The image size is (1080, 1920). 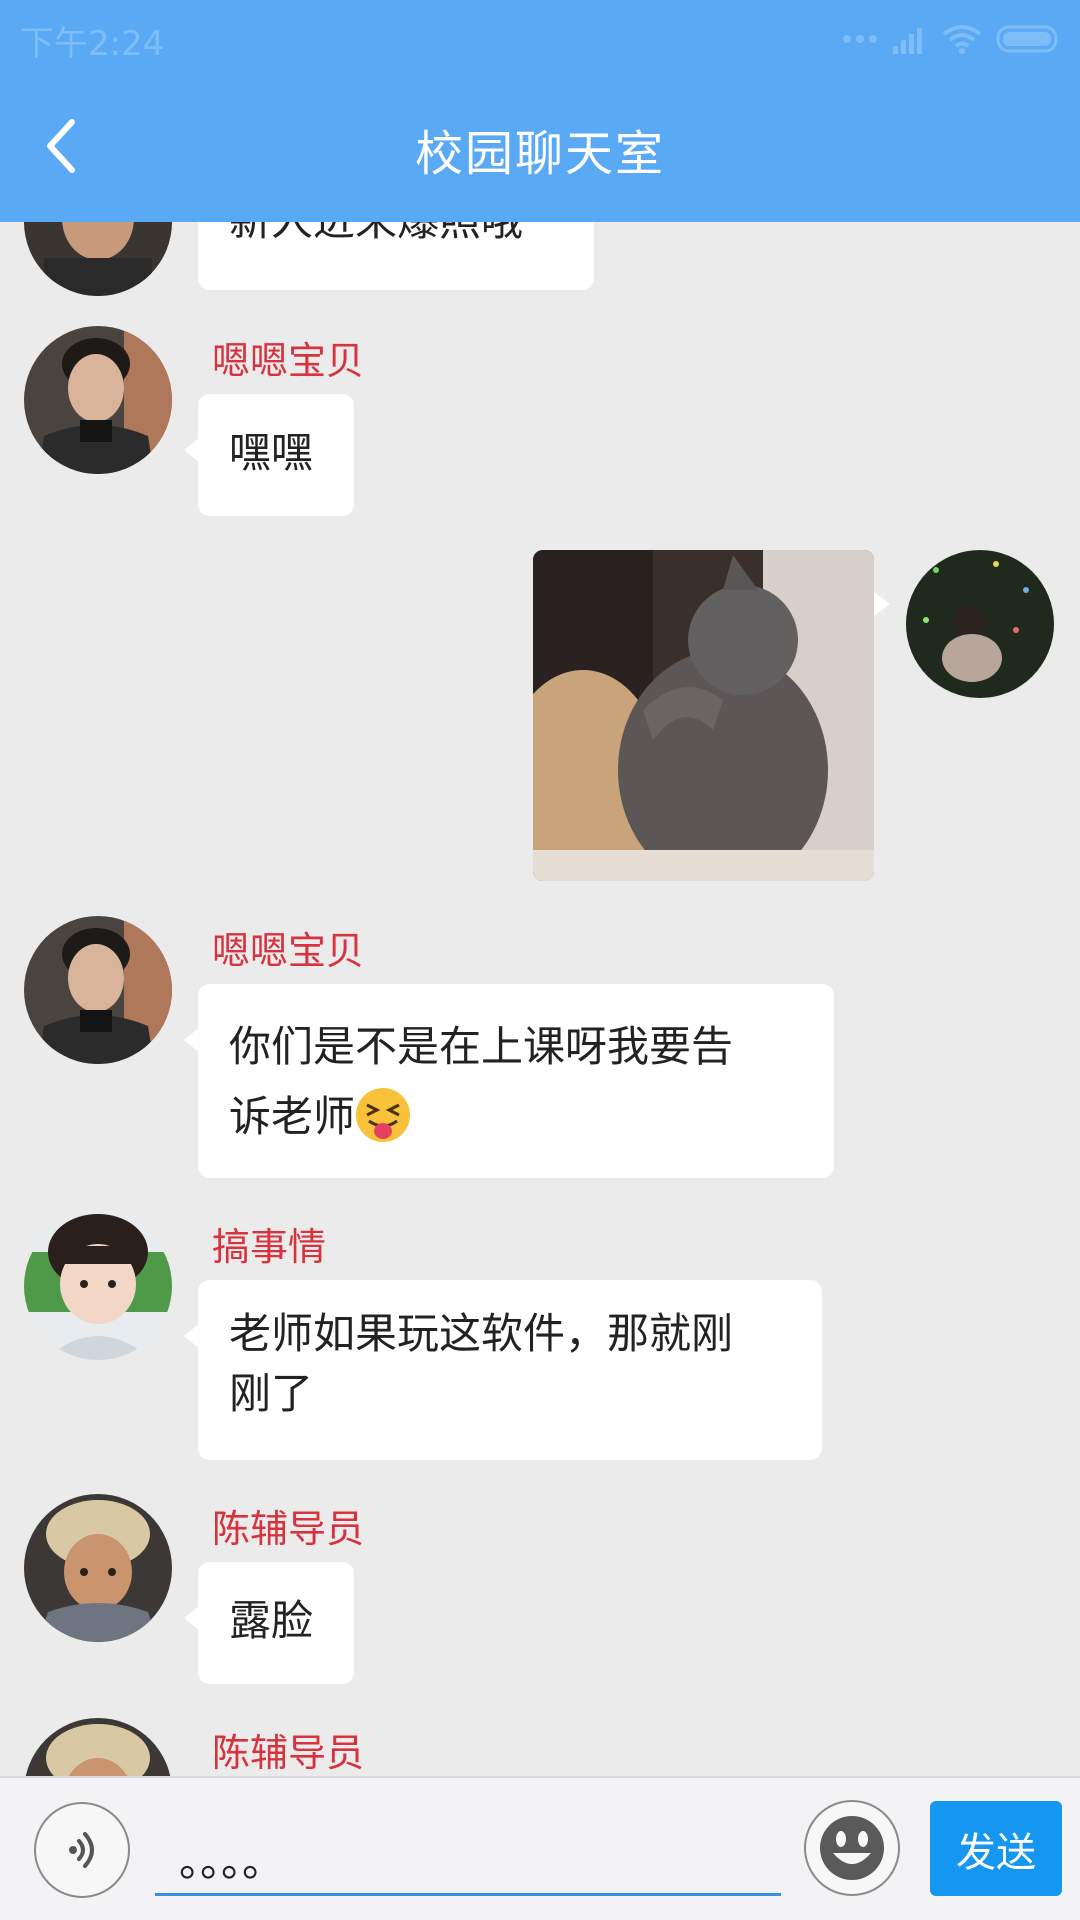 What do you see at coordinates (539, 154) in the screenshot?
I see `page-title: 校园聊天室` at bounding box center [539, 154].